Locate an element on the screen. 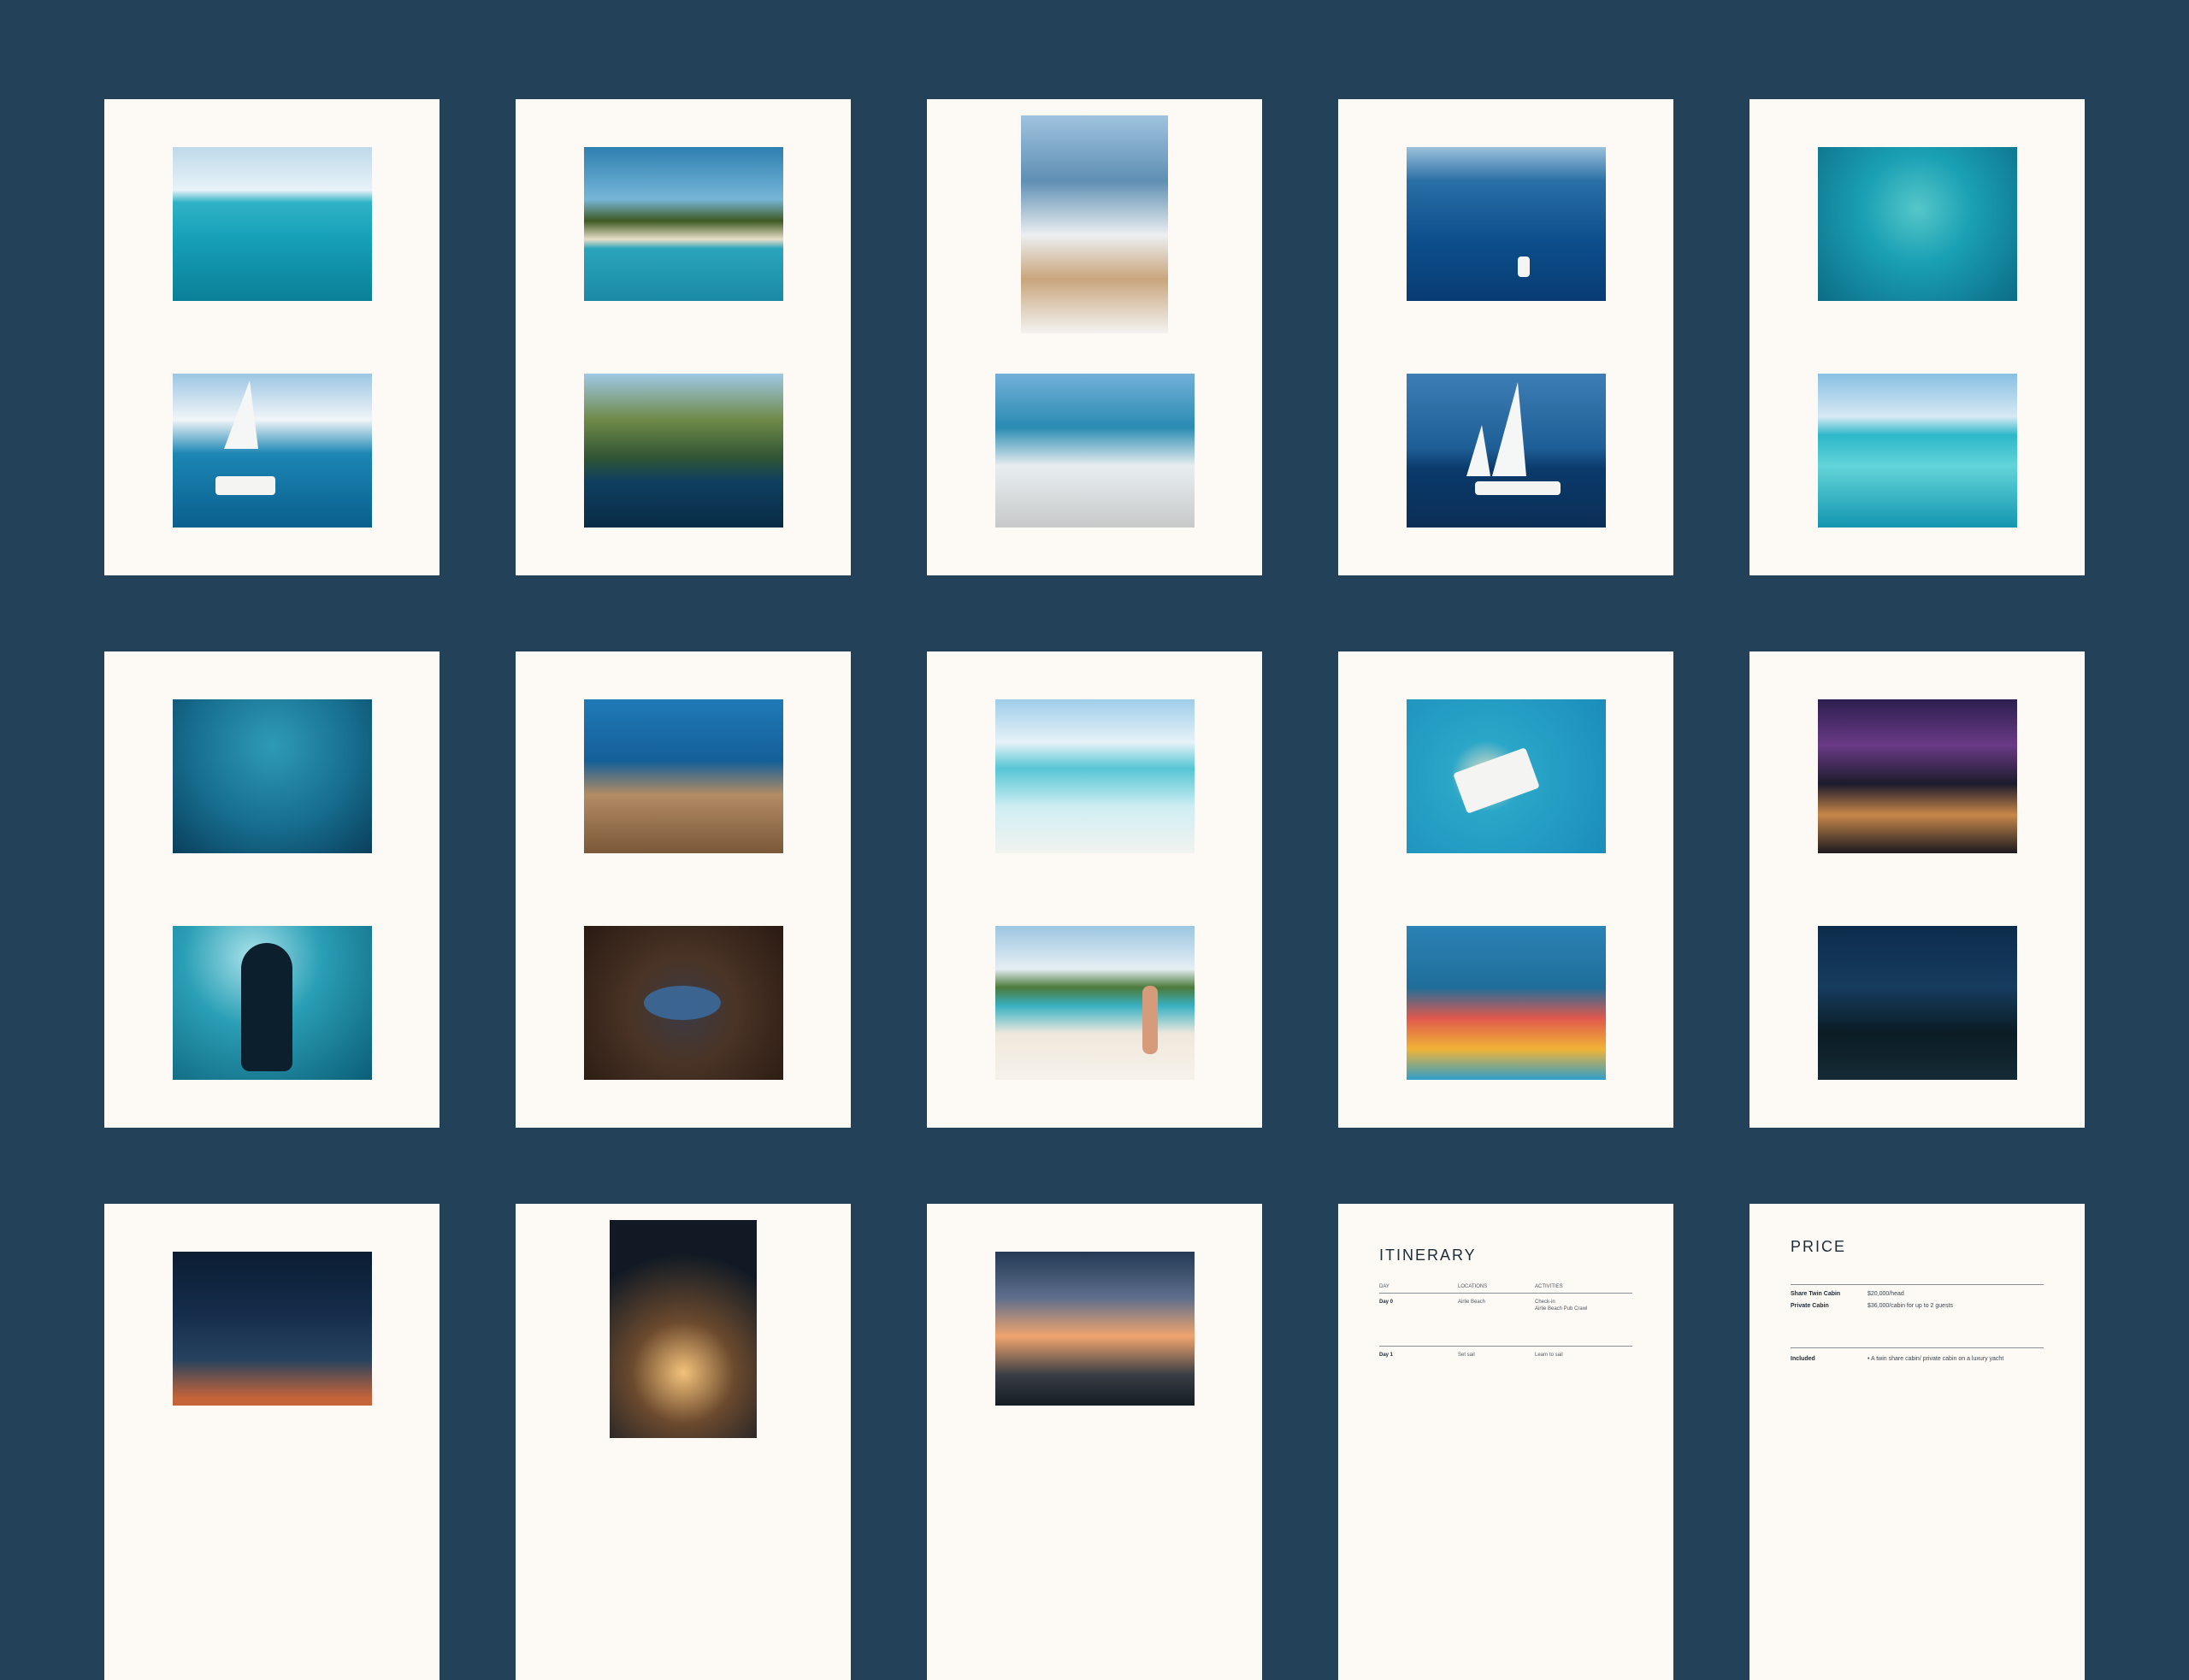 The image size is (2189, 1680). price-title: PRICE is located at coordinates (1819, 1246).